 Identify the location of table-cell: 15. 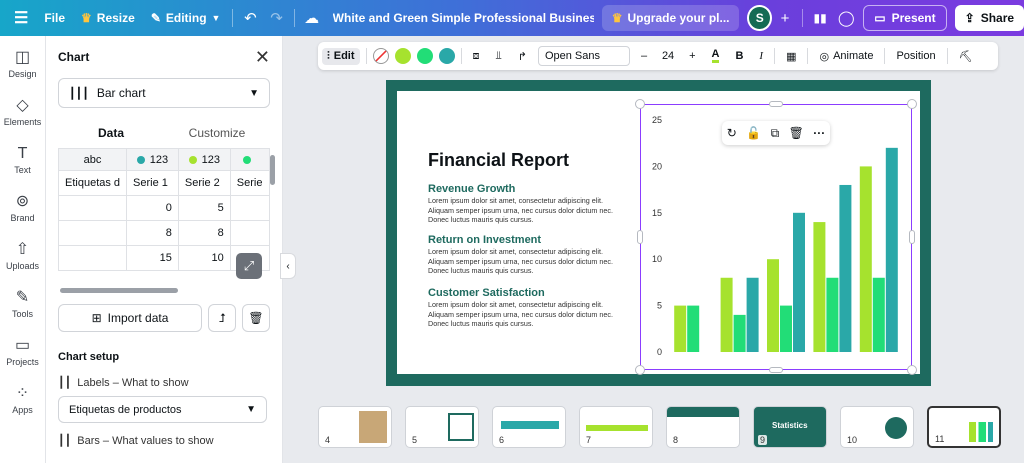
(152, 258).